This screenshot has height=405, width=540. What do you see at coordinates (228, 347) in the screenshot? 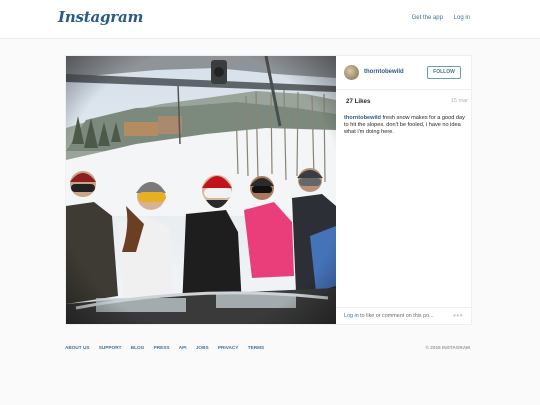
I see `footer-link-privacy: PRIVACY` at bounding box center [228, 347].